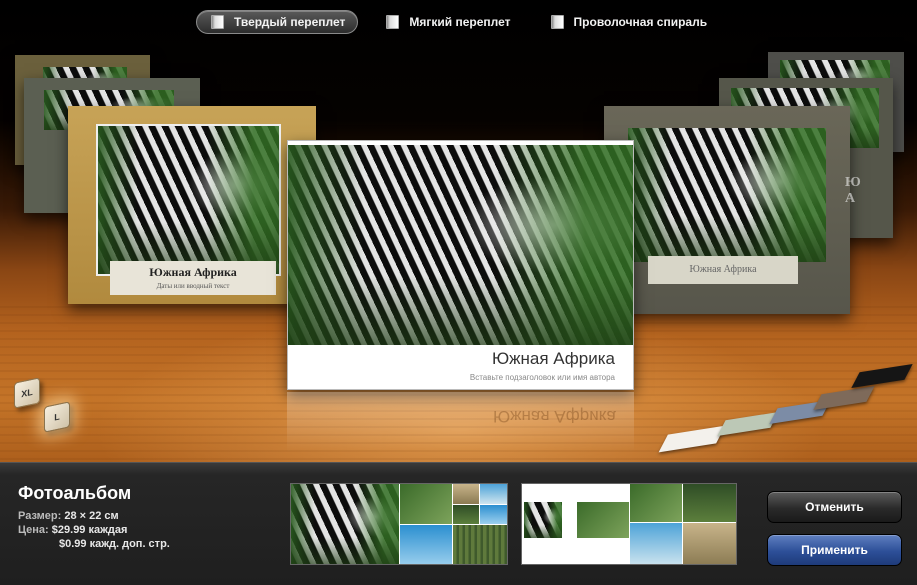  Describe the element at coordinates (89, 530) in the screenshot. I see `price-value: $29.99 каждая` at that location.